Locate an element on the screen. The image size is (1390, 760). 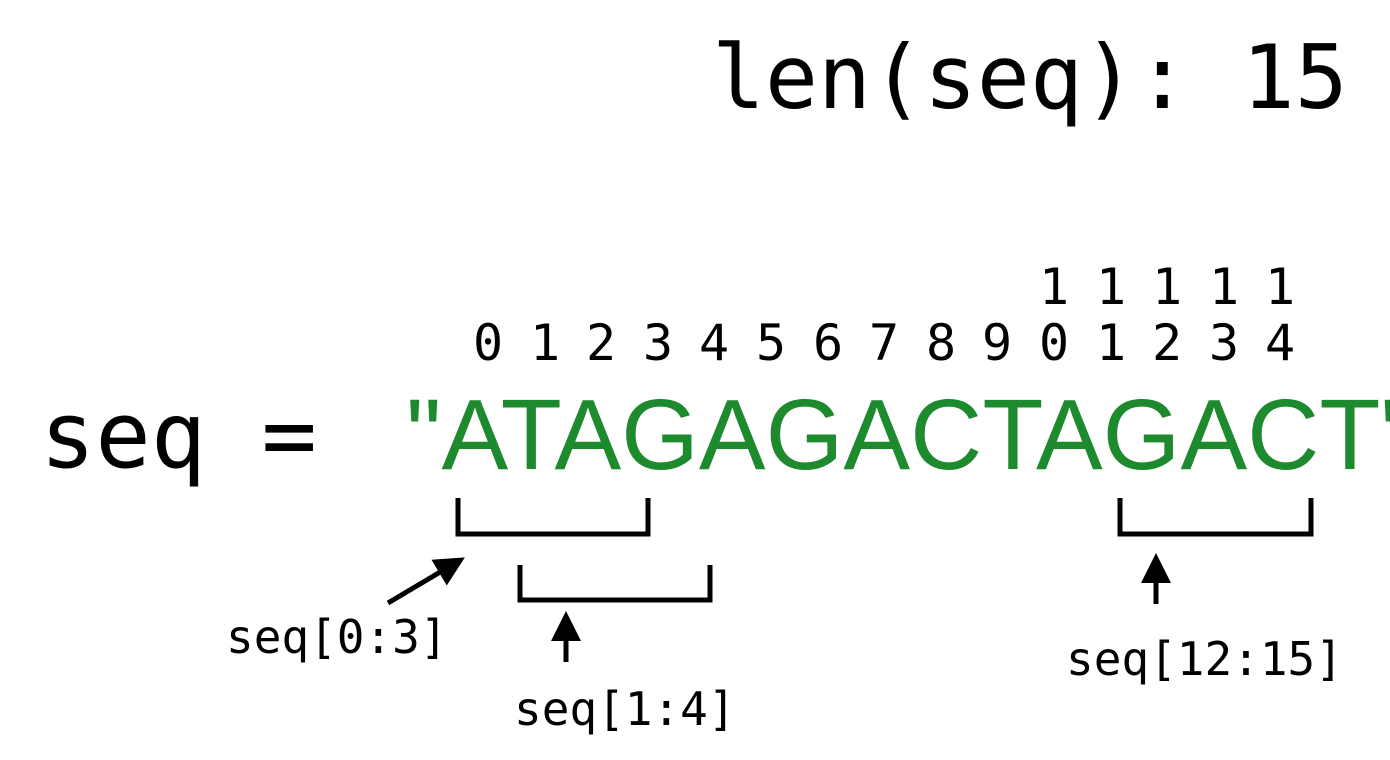
slice-label-0-3: seq[0:3] is located at coordinates (337, 637).